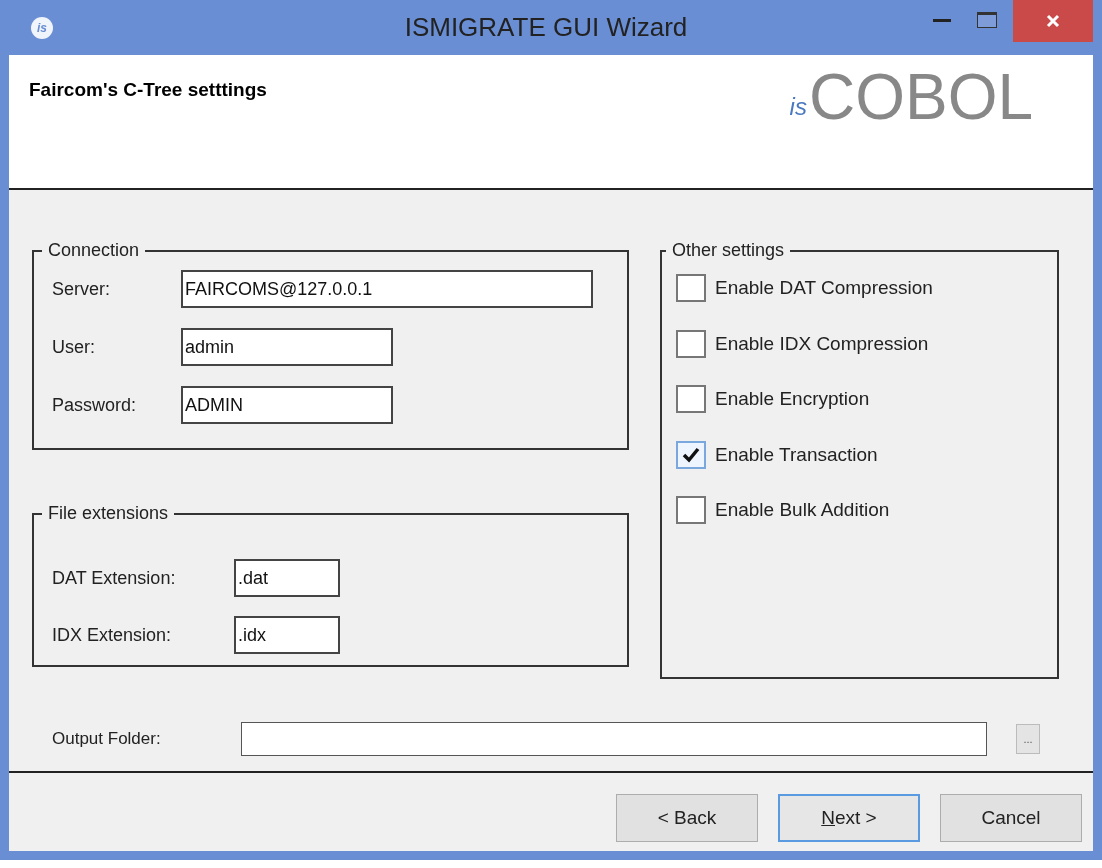 The image size is (1102, 868). I want to click on checkbox-label: Enable DAT Compression, so click(824, 288).